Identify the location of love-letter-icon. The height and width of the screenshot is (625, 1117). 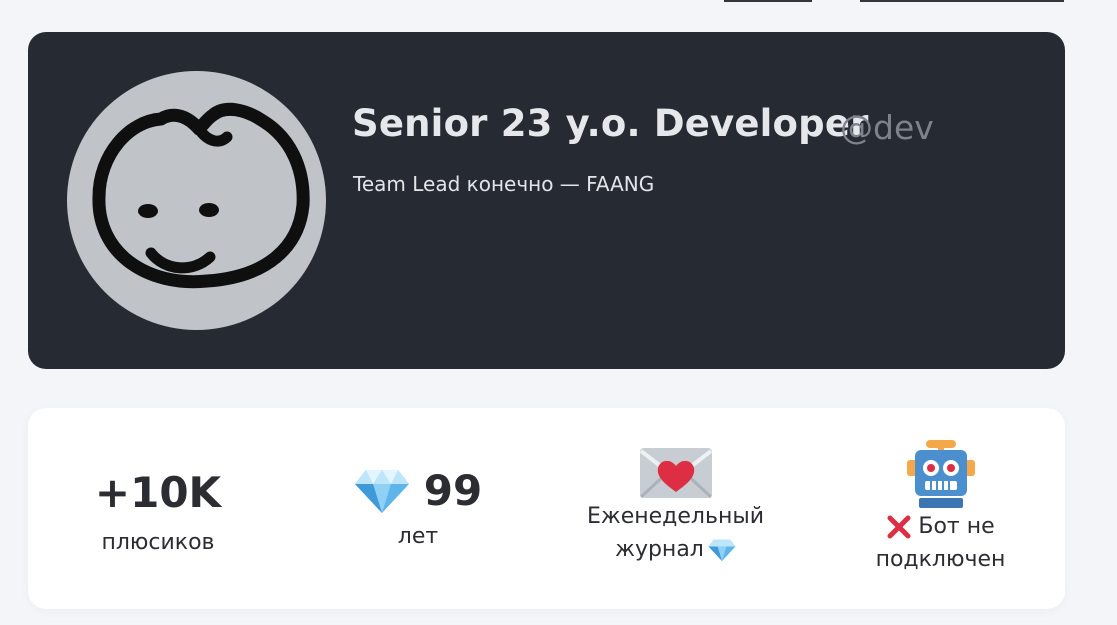
(675, 473).